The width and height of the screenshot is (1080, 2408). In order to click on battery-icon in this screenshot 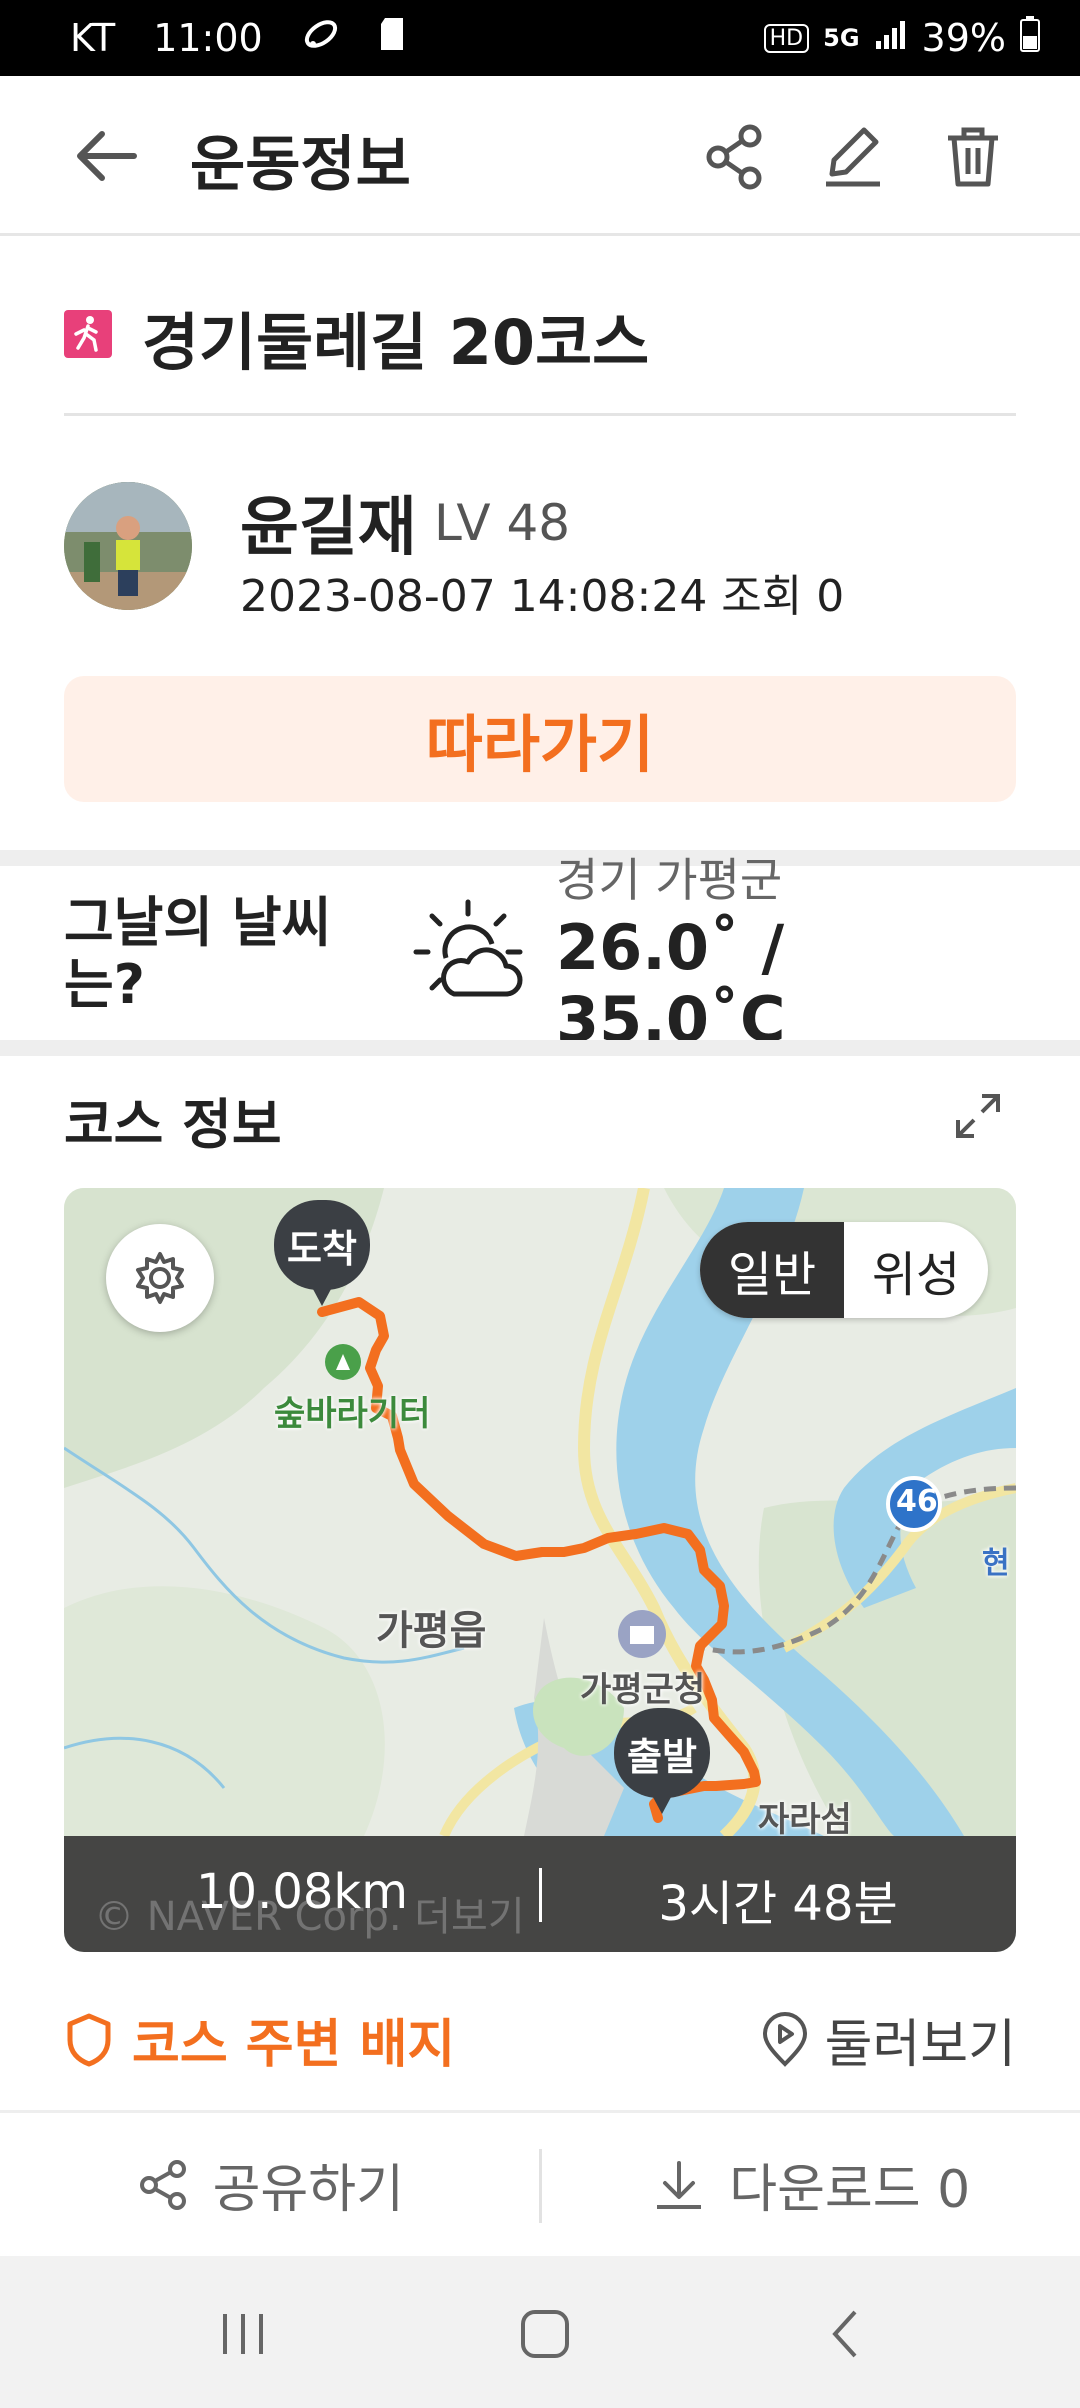, I will do `click(1030, 38)`.